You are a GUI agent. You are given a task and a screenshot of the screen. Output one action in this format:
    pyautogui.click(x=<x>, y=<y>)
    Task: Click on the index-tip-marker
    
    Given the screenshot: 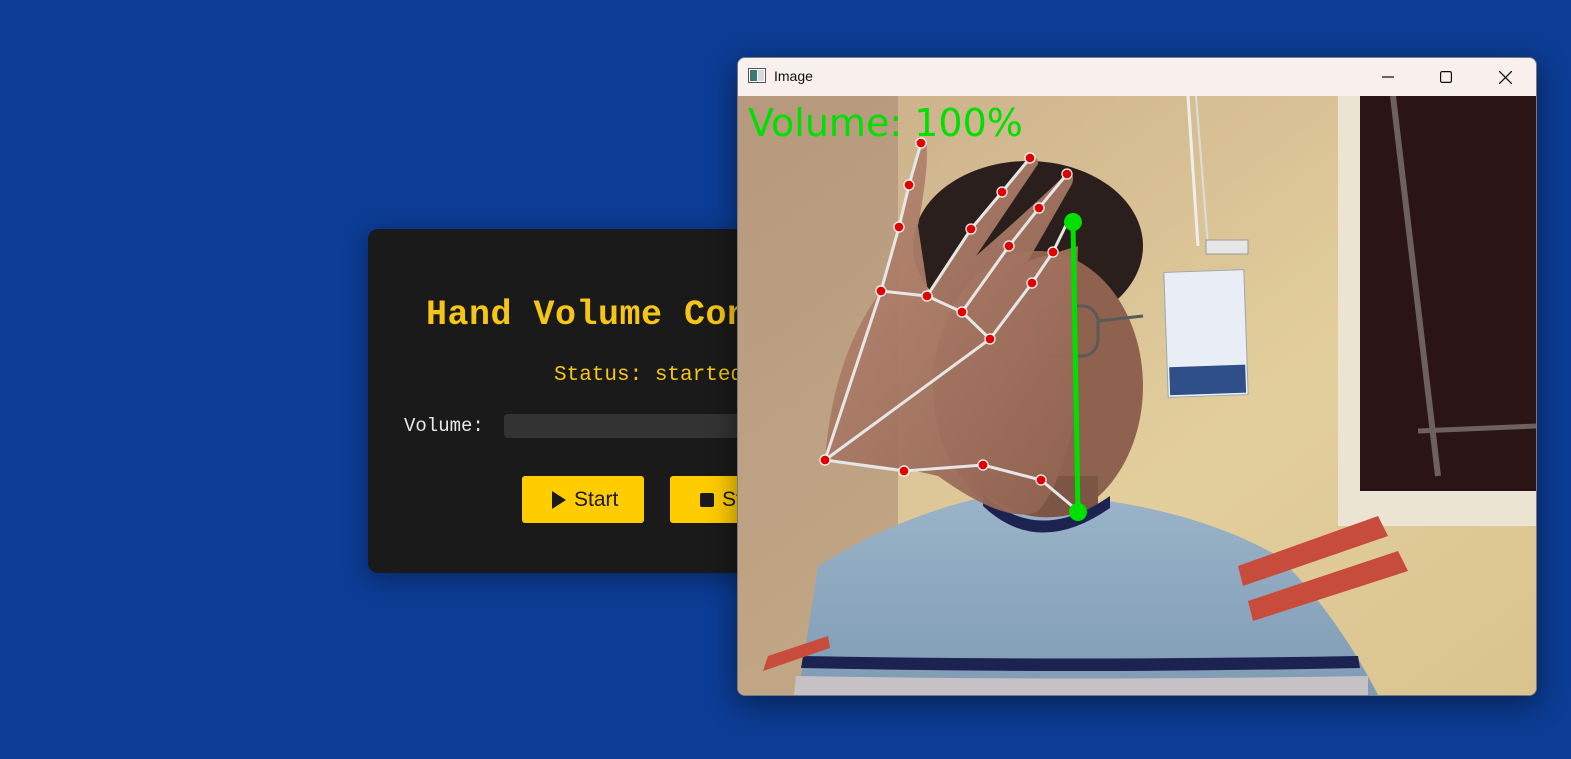 What is the action you would take?
    pyautogui.click(x=1073, y=222)
    